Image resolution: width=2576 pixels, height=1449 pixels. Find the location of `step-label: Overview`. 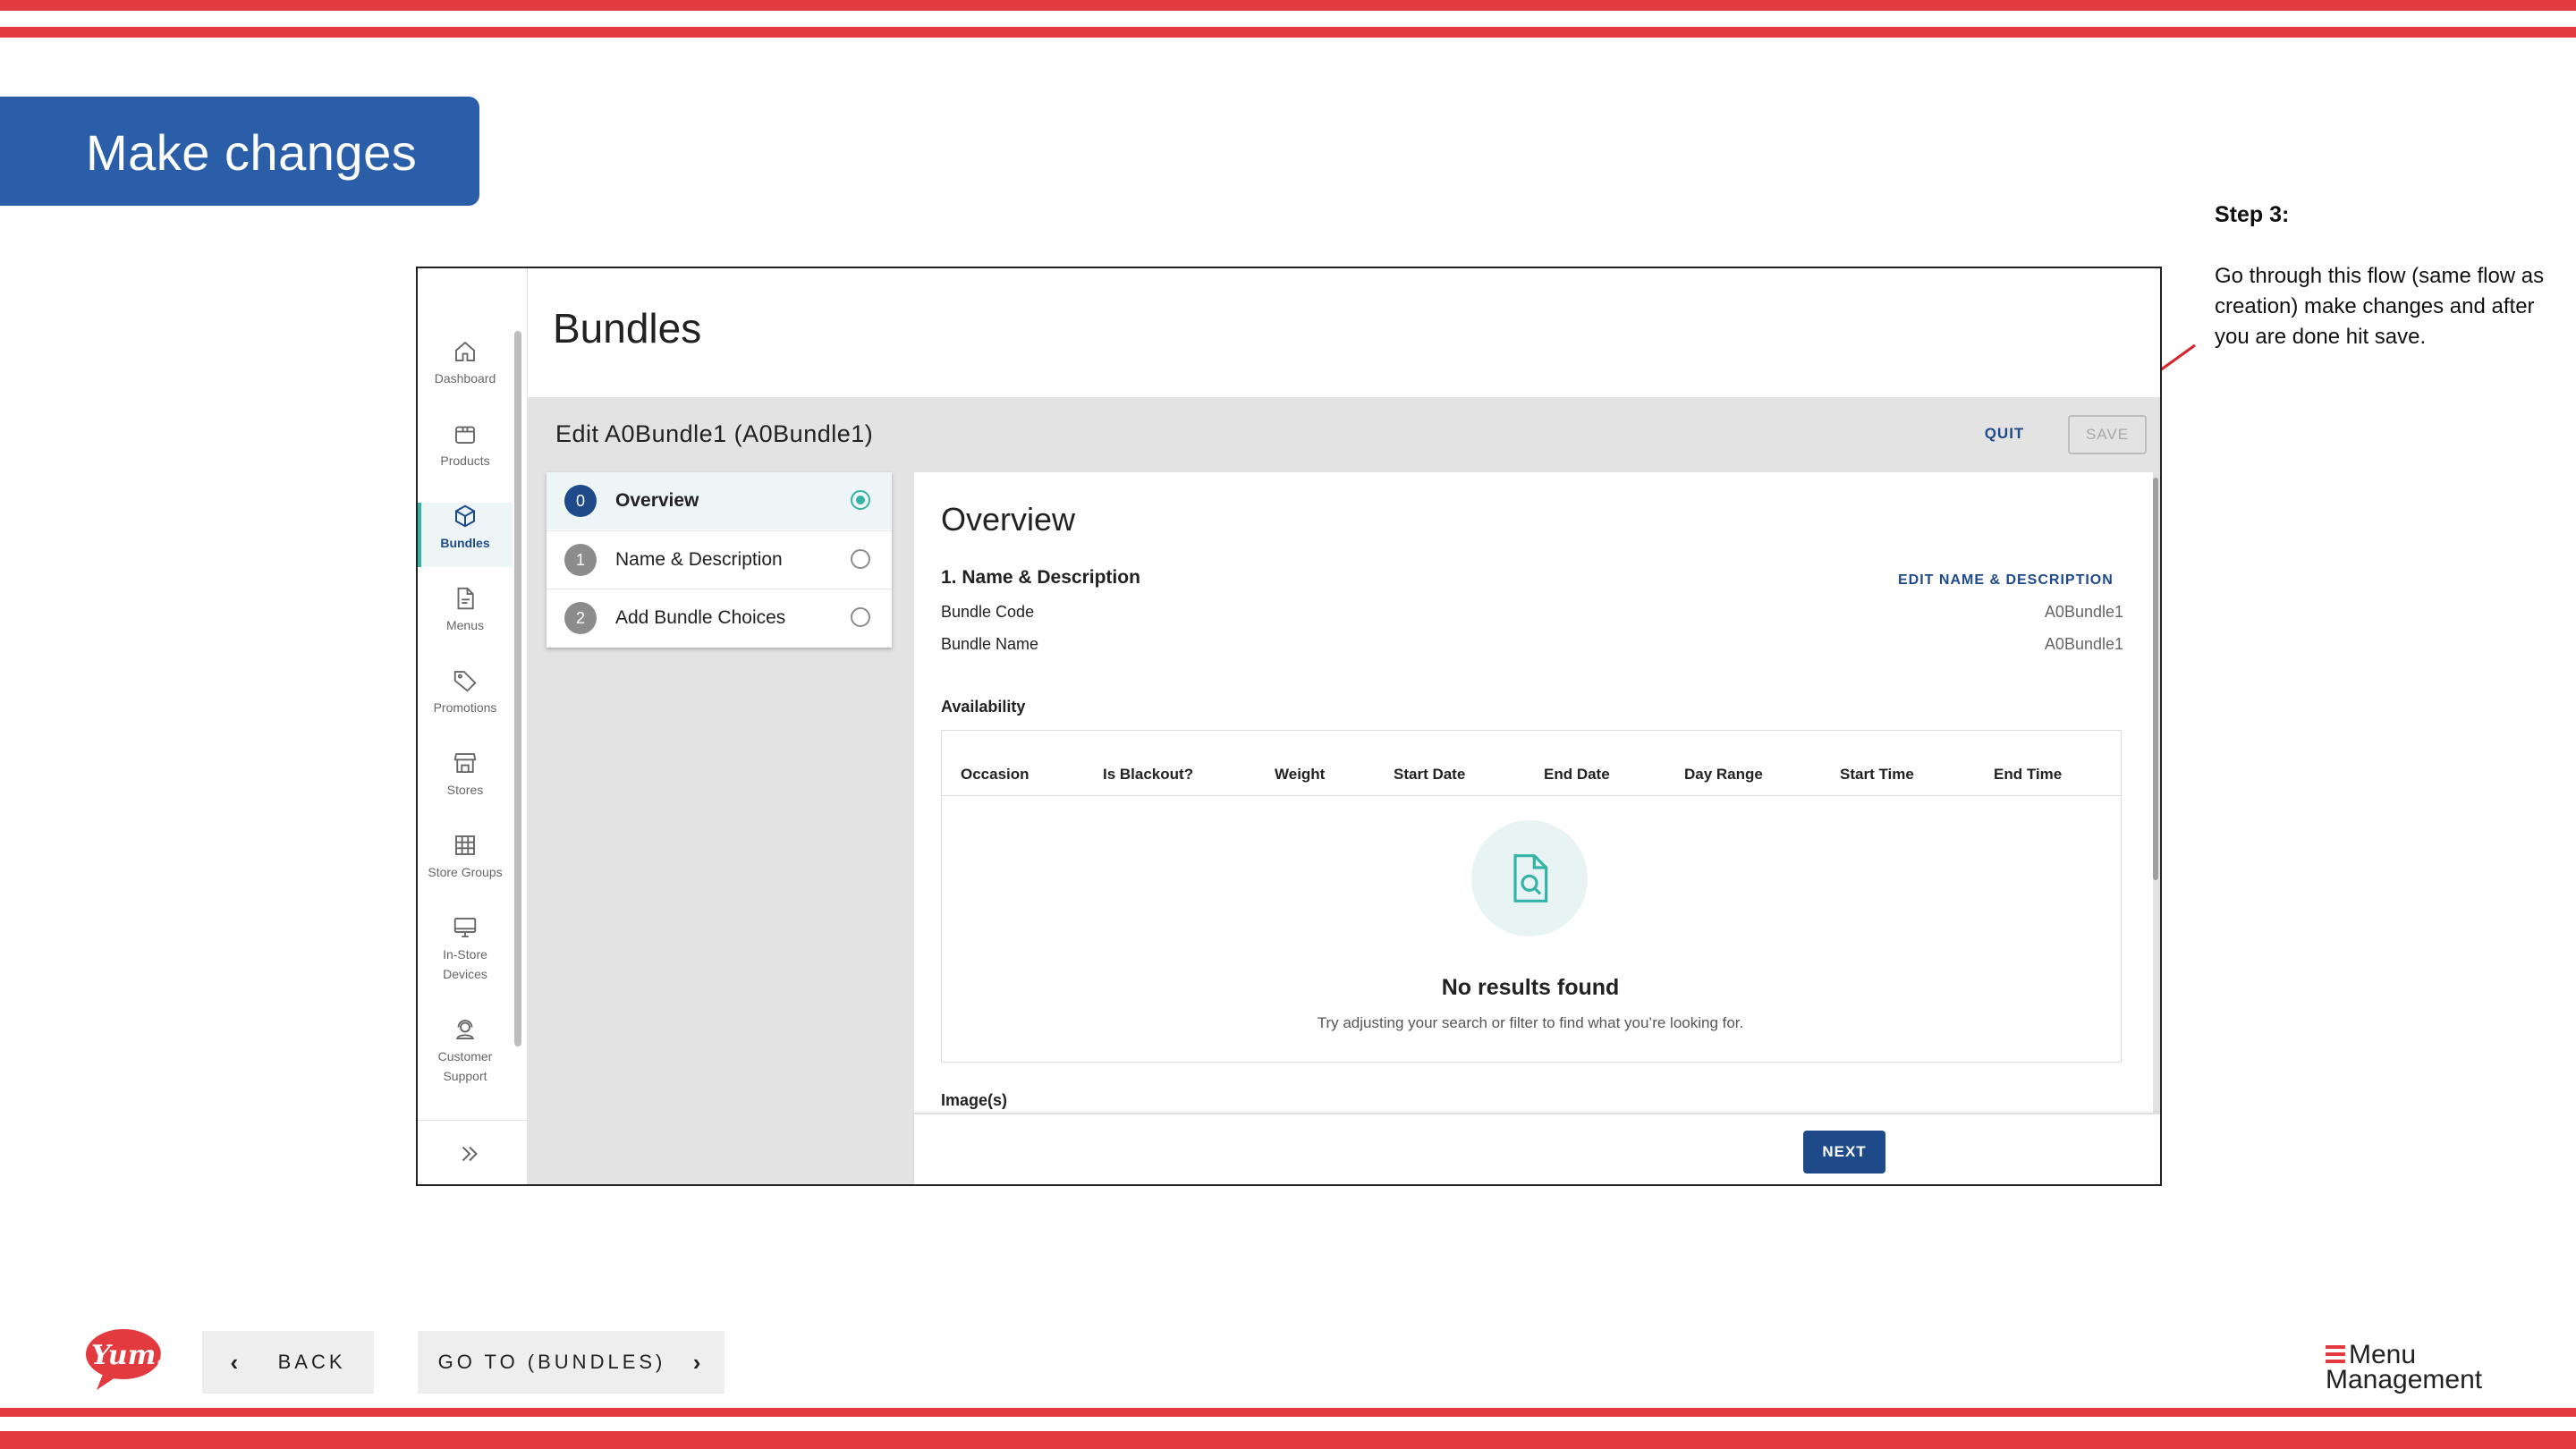

step-label: Overview is located at coordinates (657, 500).